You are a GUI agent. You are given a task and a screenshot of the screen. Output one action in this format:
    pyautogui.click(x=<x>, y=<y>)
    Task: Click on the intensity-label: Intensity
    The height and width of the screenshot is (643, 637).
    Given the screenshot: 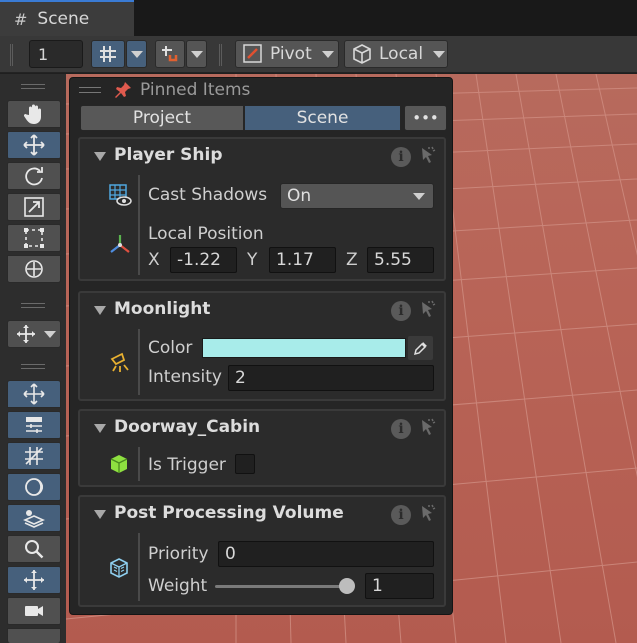 What is the action you would take?
    pyautogui.click(x=185, y=377)
    